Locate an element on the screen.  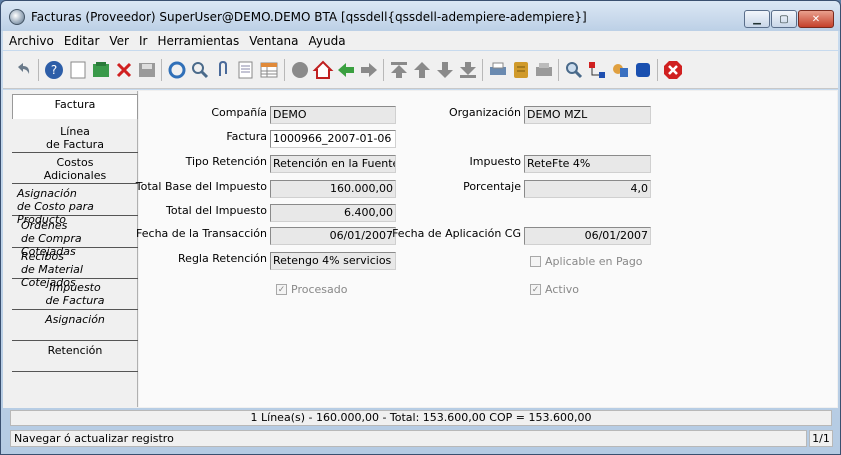
minimize-icon: ▁ is located at coordinates (757, 19).